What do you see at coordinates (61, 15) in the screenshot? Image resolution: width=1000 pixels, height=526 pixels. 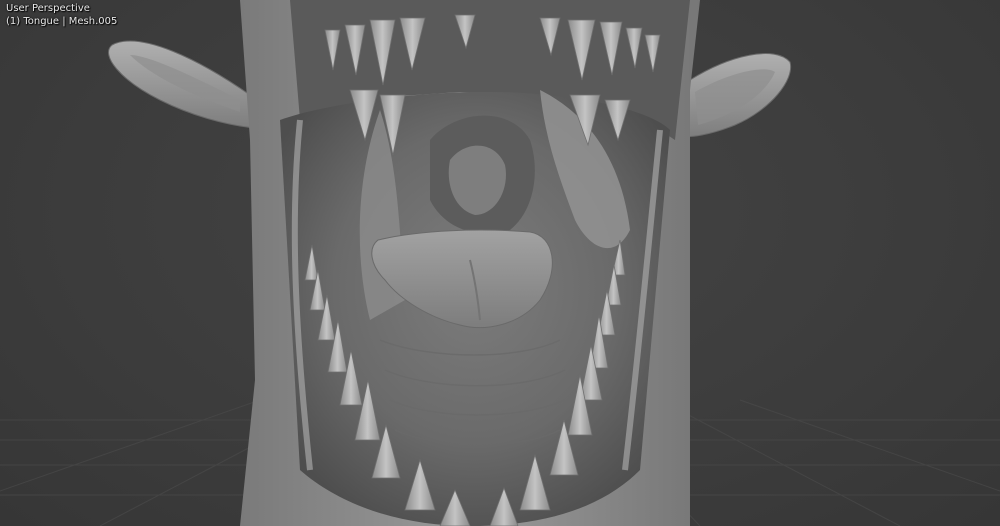 I see `viewport-info-overlay: User Perspective (1) Tongue | Mesh.005` at bounding box center [61, 15].